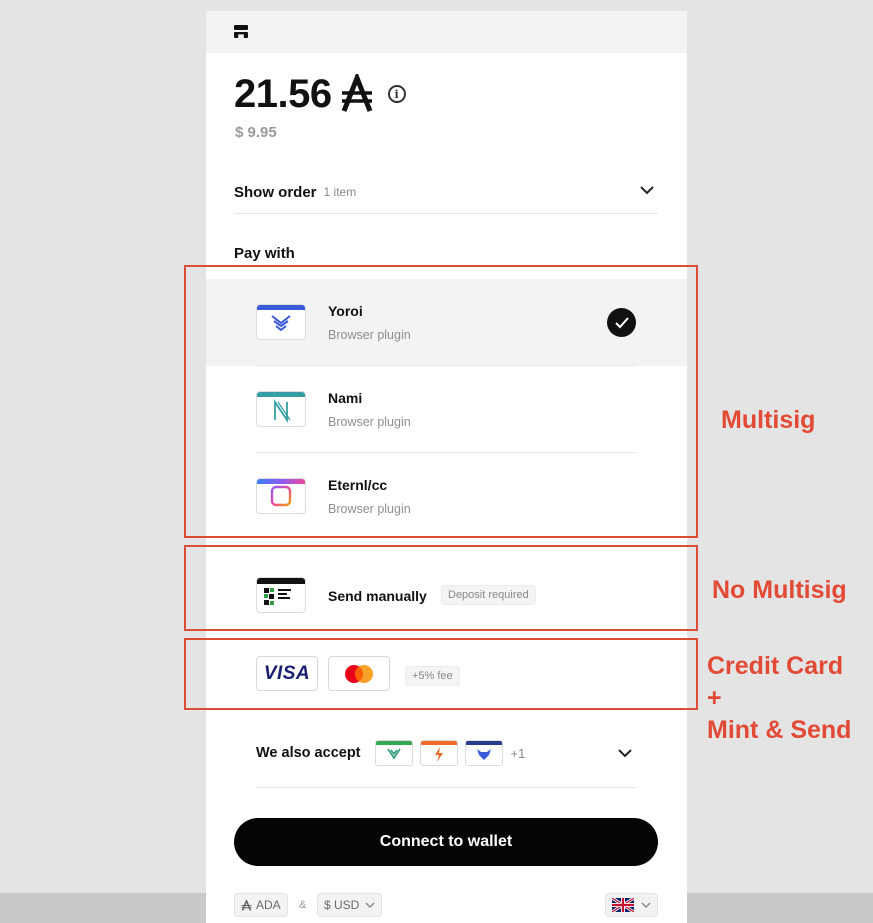 This screenshot has height=923, width=873. I want to click on language-select, so click(631, 905).